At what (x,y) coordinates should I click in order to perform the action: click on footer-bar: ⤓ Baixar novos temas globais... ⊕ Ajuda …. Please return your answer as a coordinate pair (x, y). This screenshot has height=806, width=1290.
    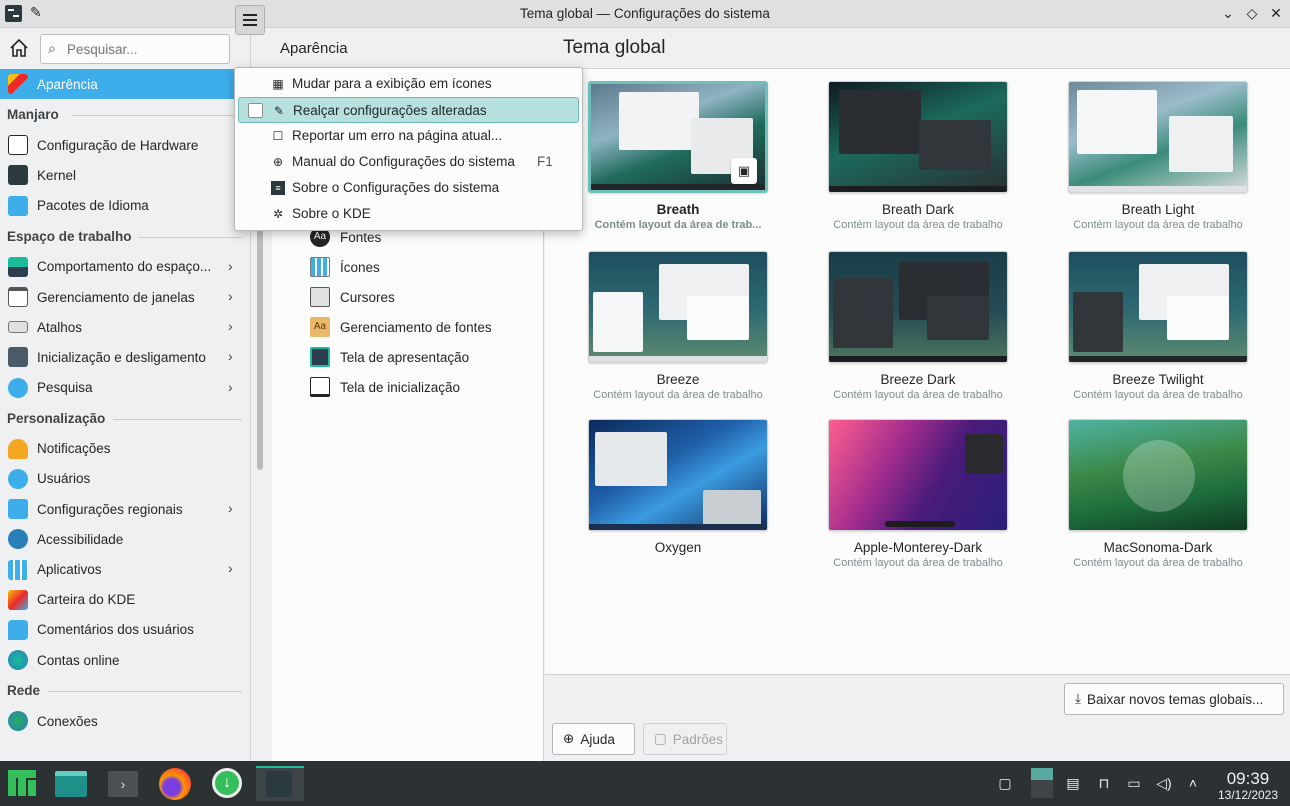
    Looking at the image, I should click on (917, 717).